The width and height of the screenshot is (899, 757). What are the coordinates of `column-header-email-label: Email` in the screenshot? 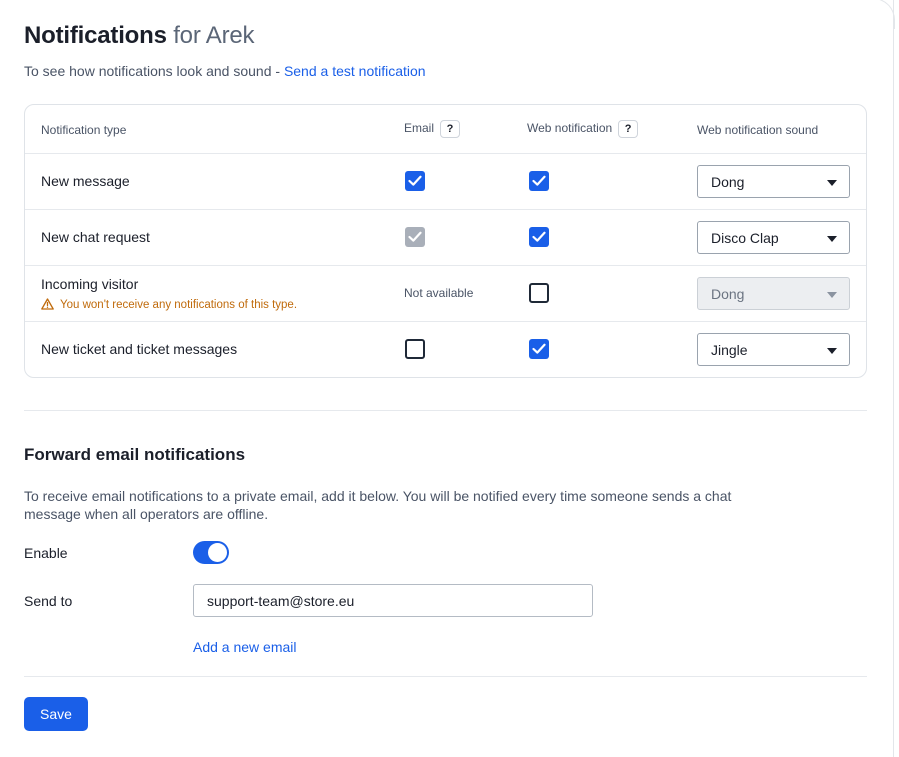 It's located at (419, 128).